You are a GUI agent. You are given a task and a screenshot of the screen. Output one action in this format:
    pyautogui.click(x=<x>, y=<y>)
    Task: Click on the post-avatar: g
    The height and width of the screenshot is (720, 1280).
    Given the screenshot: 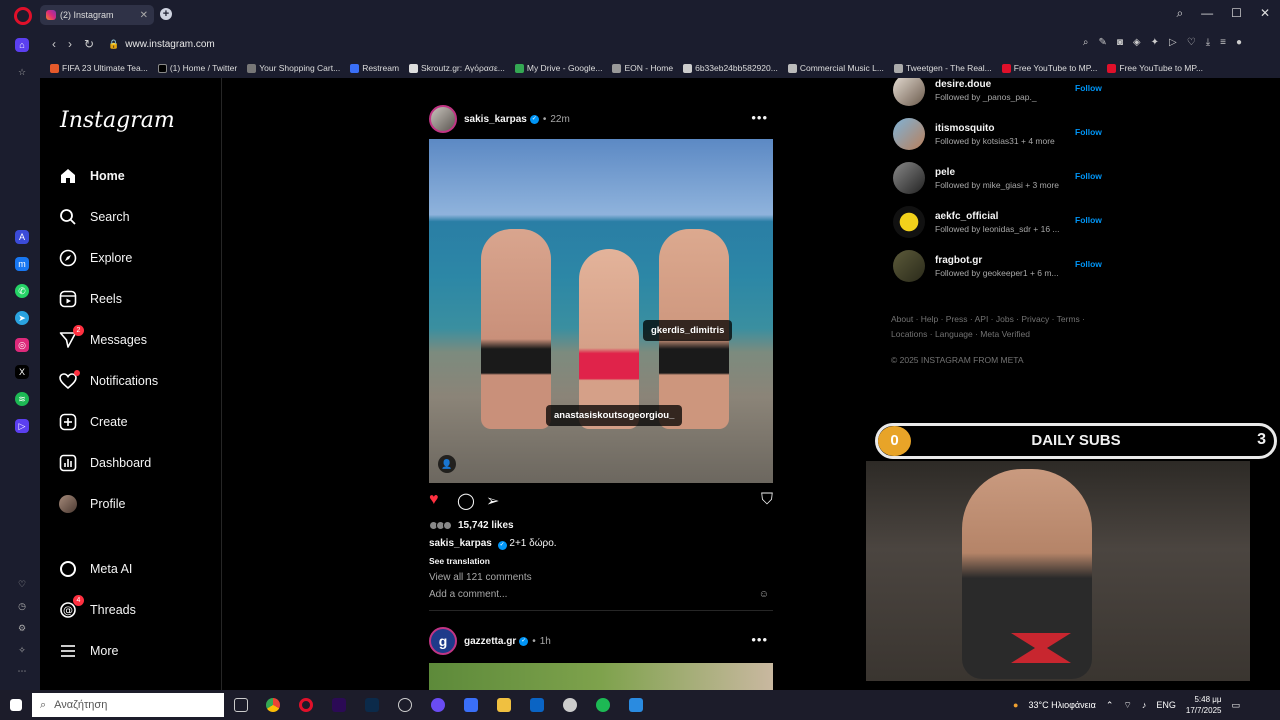 What is the action you would take?
    pyautogui.click(x=443, y=641)
    